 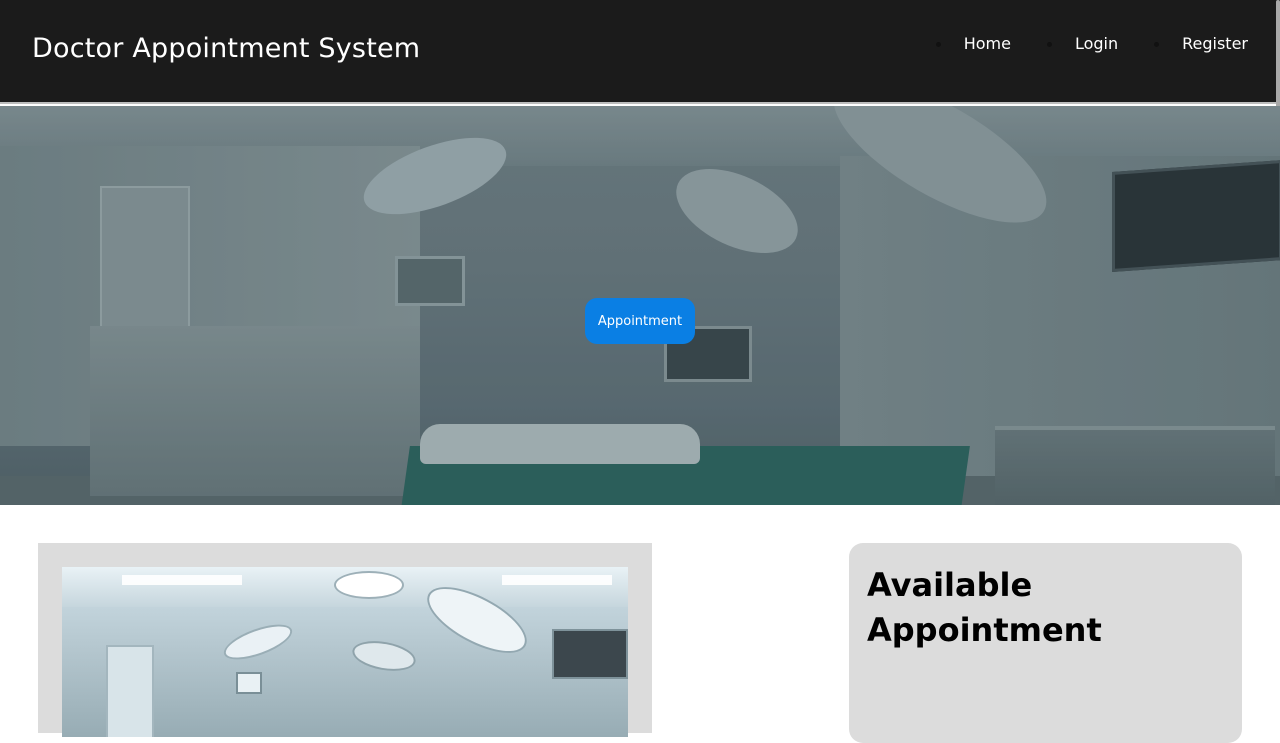 I want to click on appointment-button: Appointment, so click(x=640, y=321).